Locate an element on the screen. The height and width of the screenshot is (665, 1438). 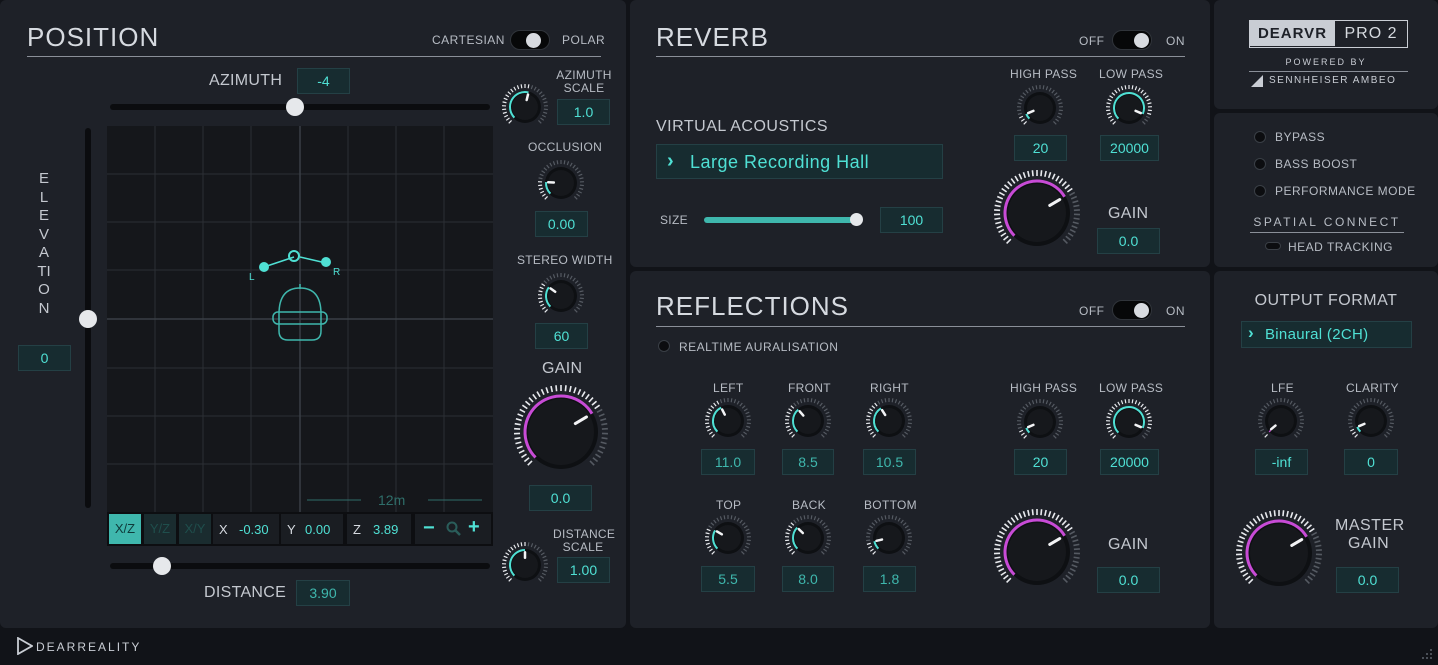
view-xy-button: X/Y is located at coordinates (195, 529).